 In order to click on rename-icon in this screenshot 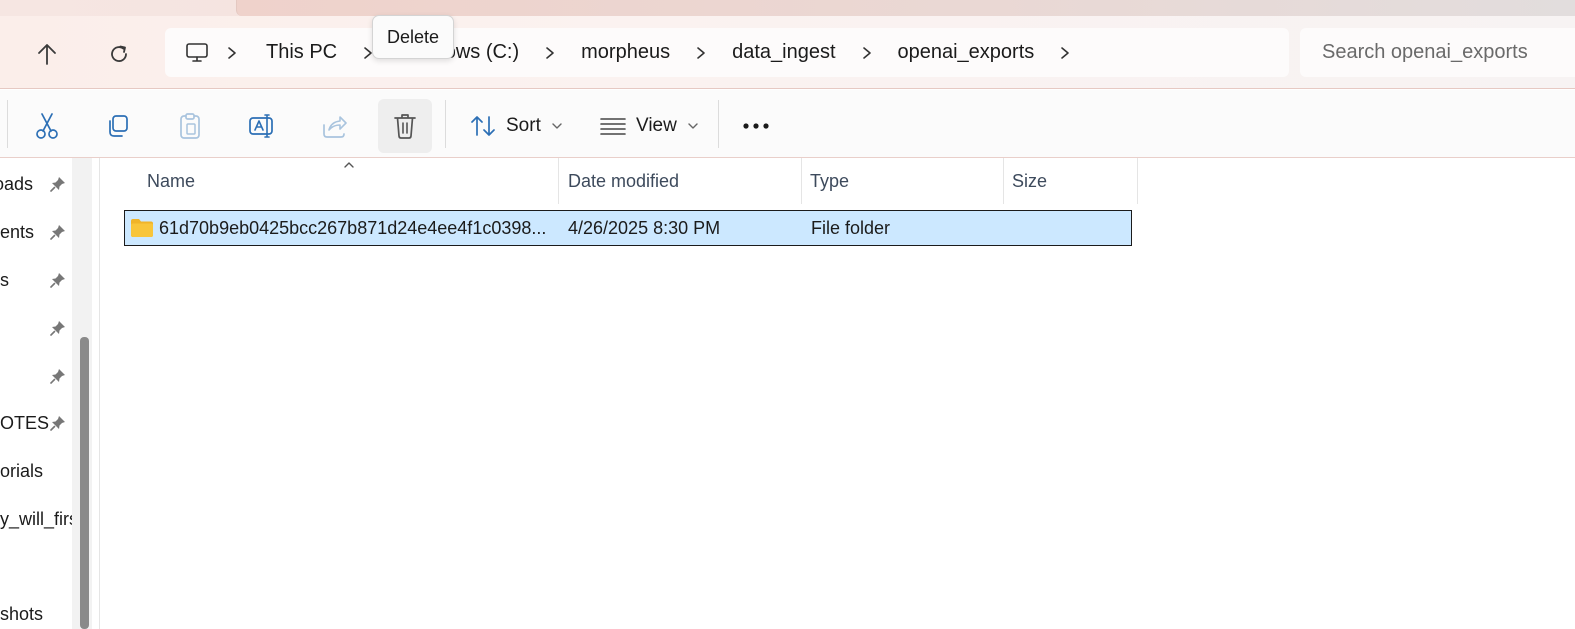, I will do `click(262, 126)`.